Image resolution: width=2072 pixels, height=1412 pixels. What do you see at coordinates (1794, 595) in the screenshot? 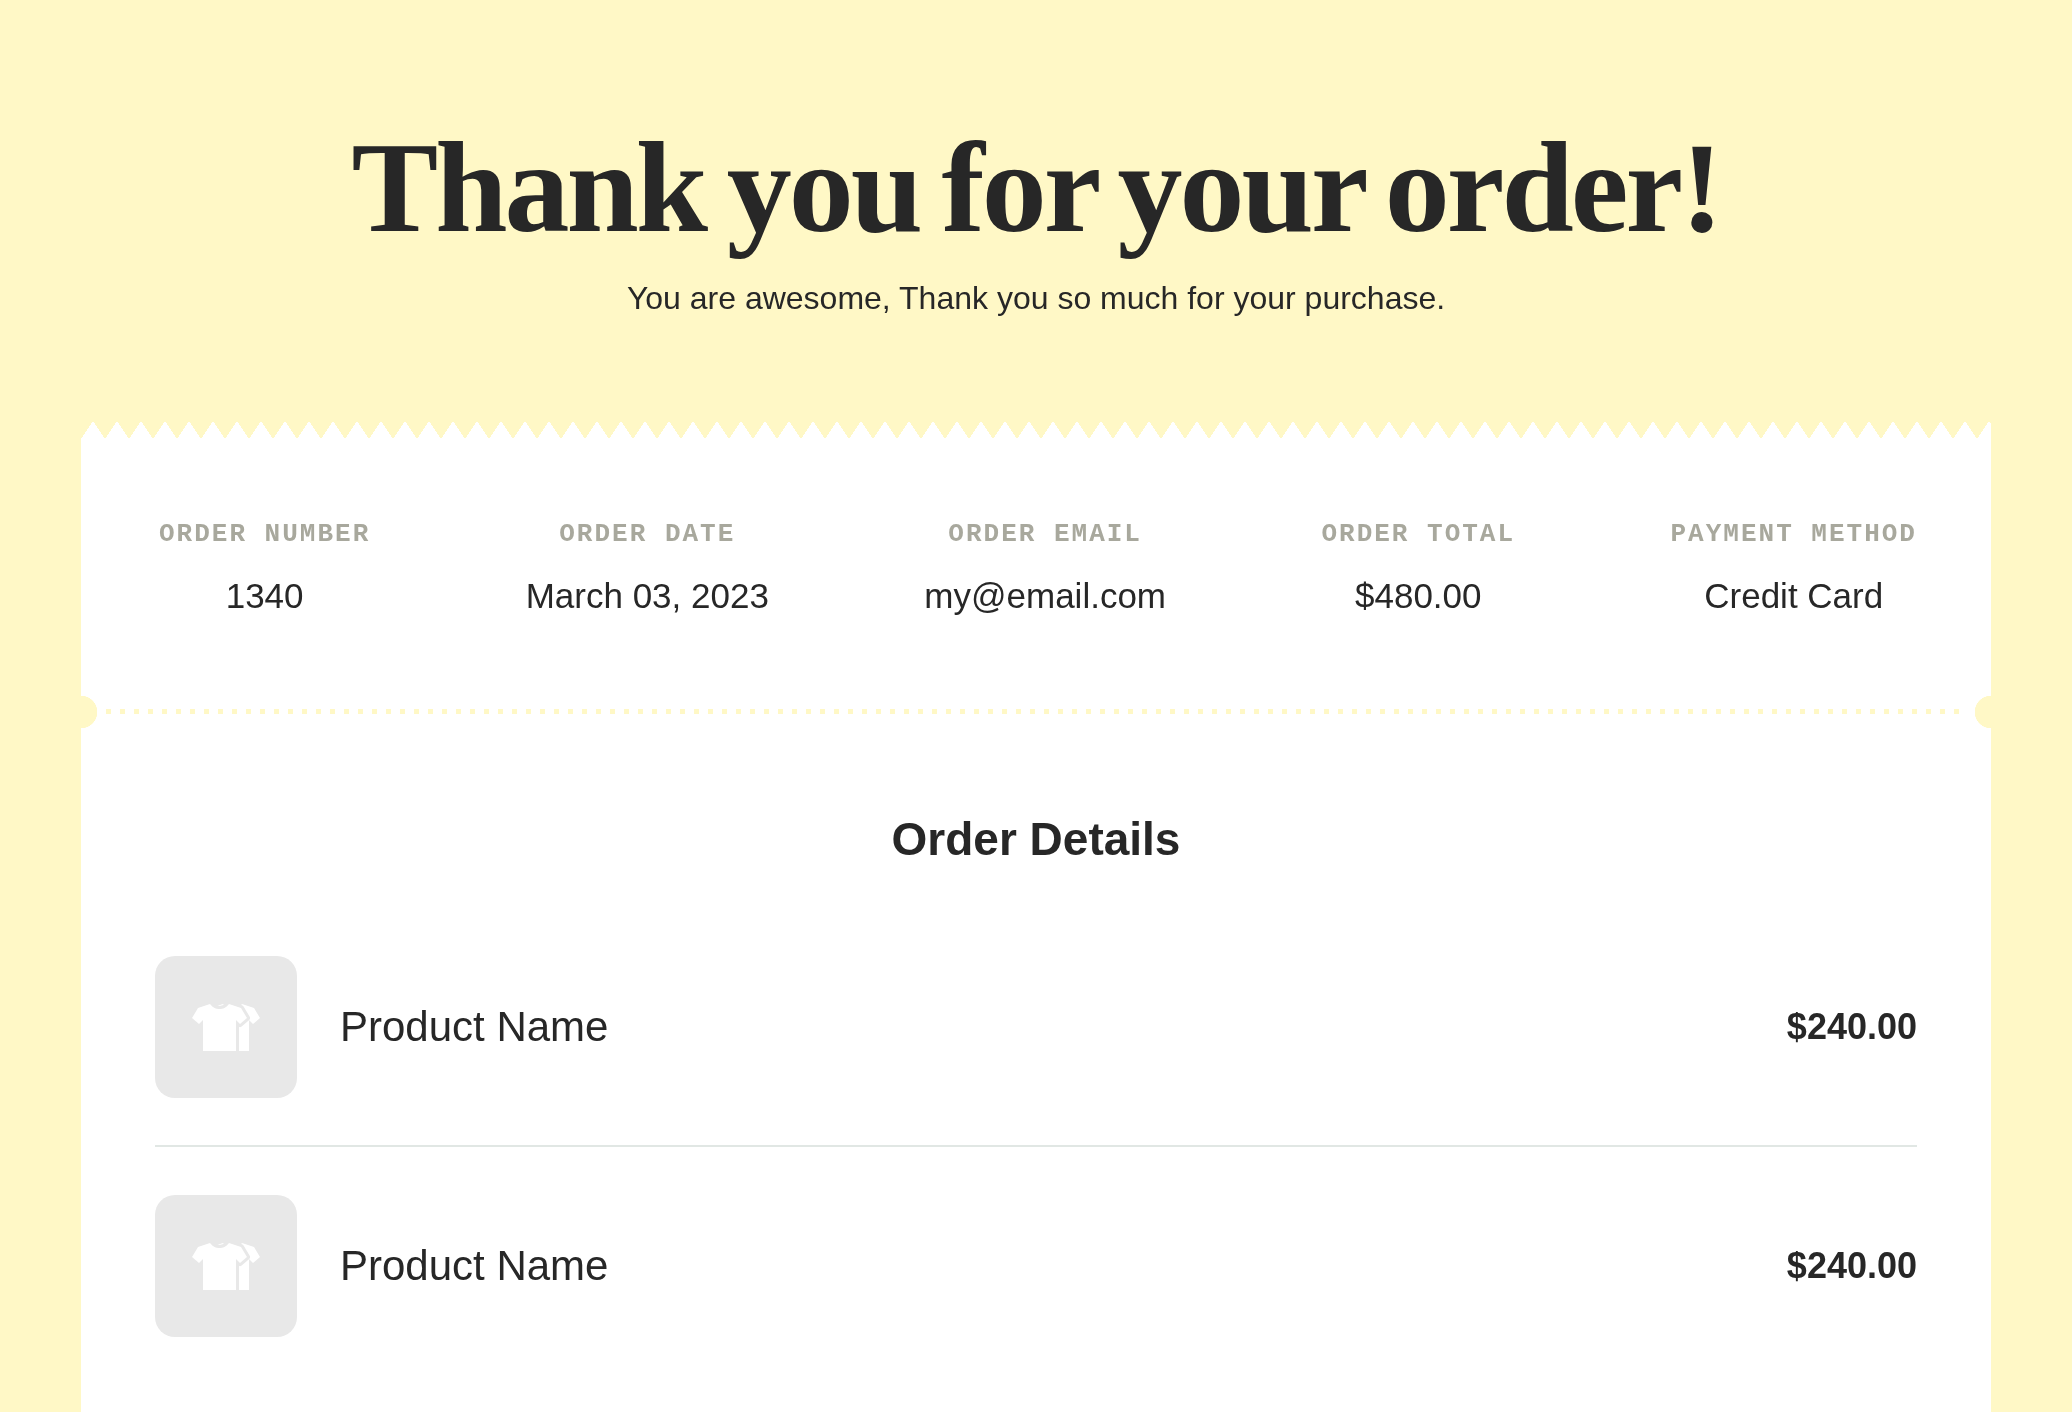
I see `summary-value: Credit Card` at bounding box center [1794, 595].